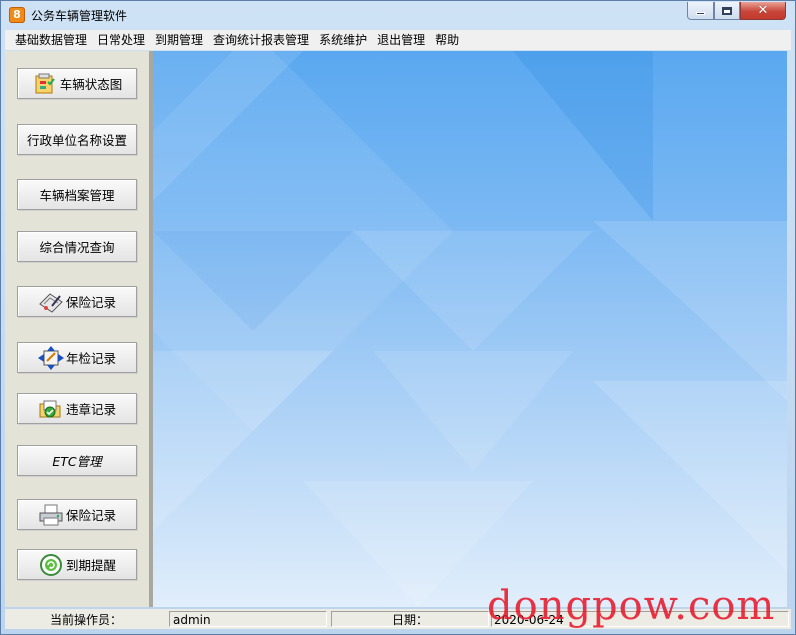 The image size is (796, 635). What do you see at coordinates (91, 84) in the screenshot?
I see `vehicle-status-label: 车辆状态图` at bounding box center [91, 84].